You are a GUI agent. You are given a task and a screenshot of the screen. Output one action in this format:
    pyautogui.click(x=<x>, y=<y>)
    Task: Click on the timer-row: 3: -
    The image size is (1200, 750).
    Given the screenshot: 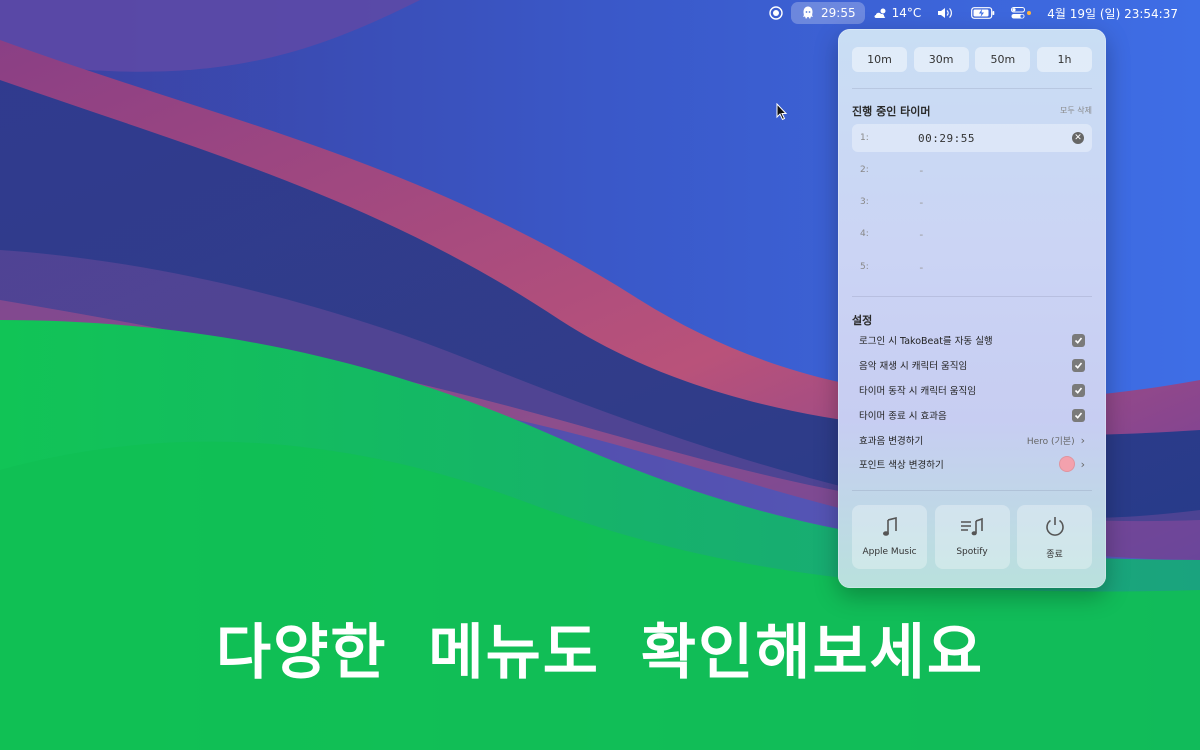 What is the action you would take?
    pyautogui.click(x=972, y=202)
    